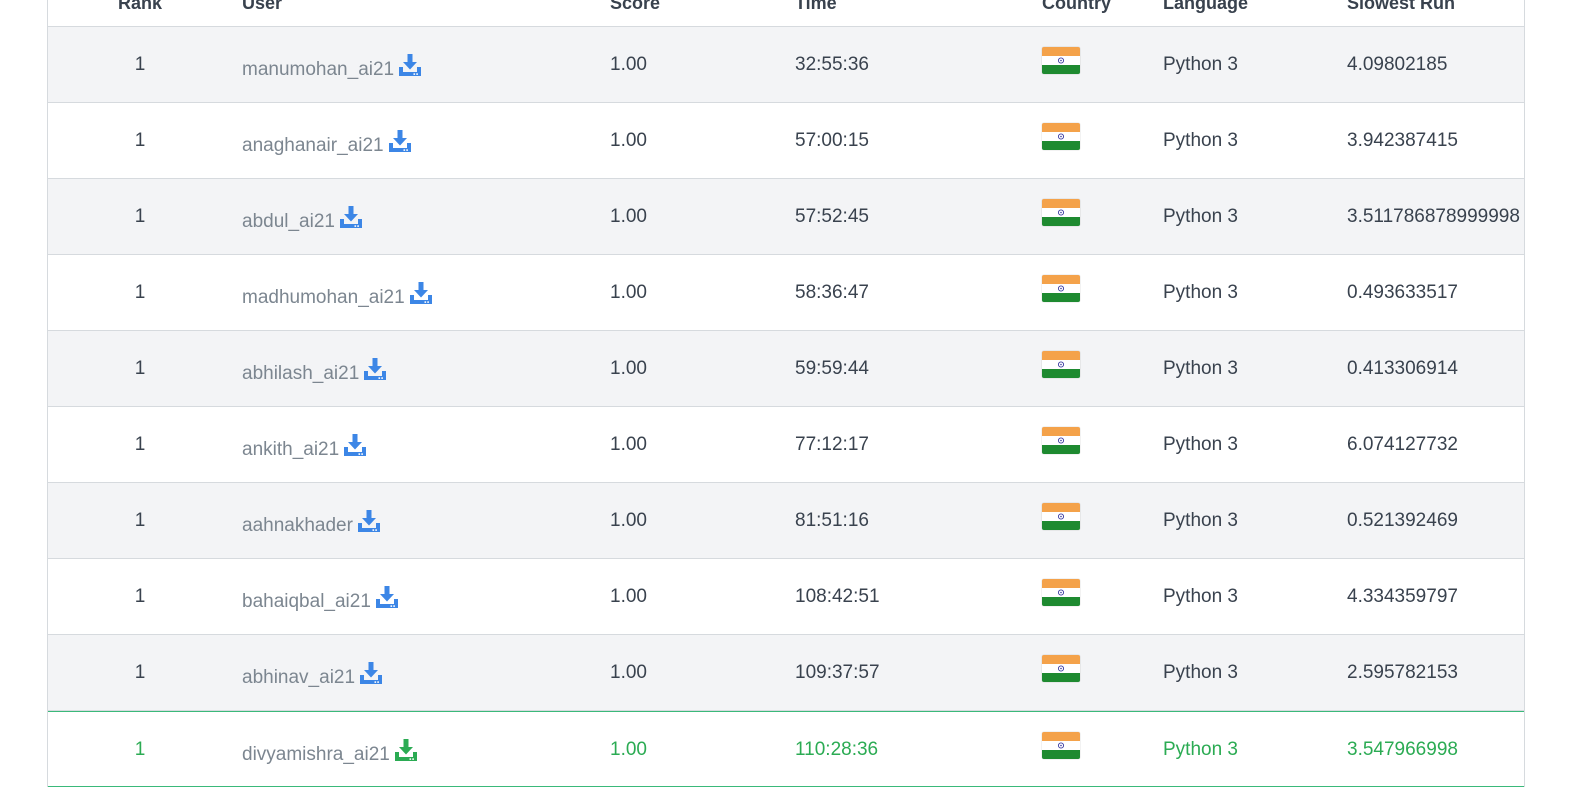 This screenshot has width=1593, height=811. I want to click on time-cell: 110:28:36, so click(837, 749).